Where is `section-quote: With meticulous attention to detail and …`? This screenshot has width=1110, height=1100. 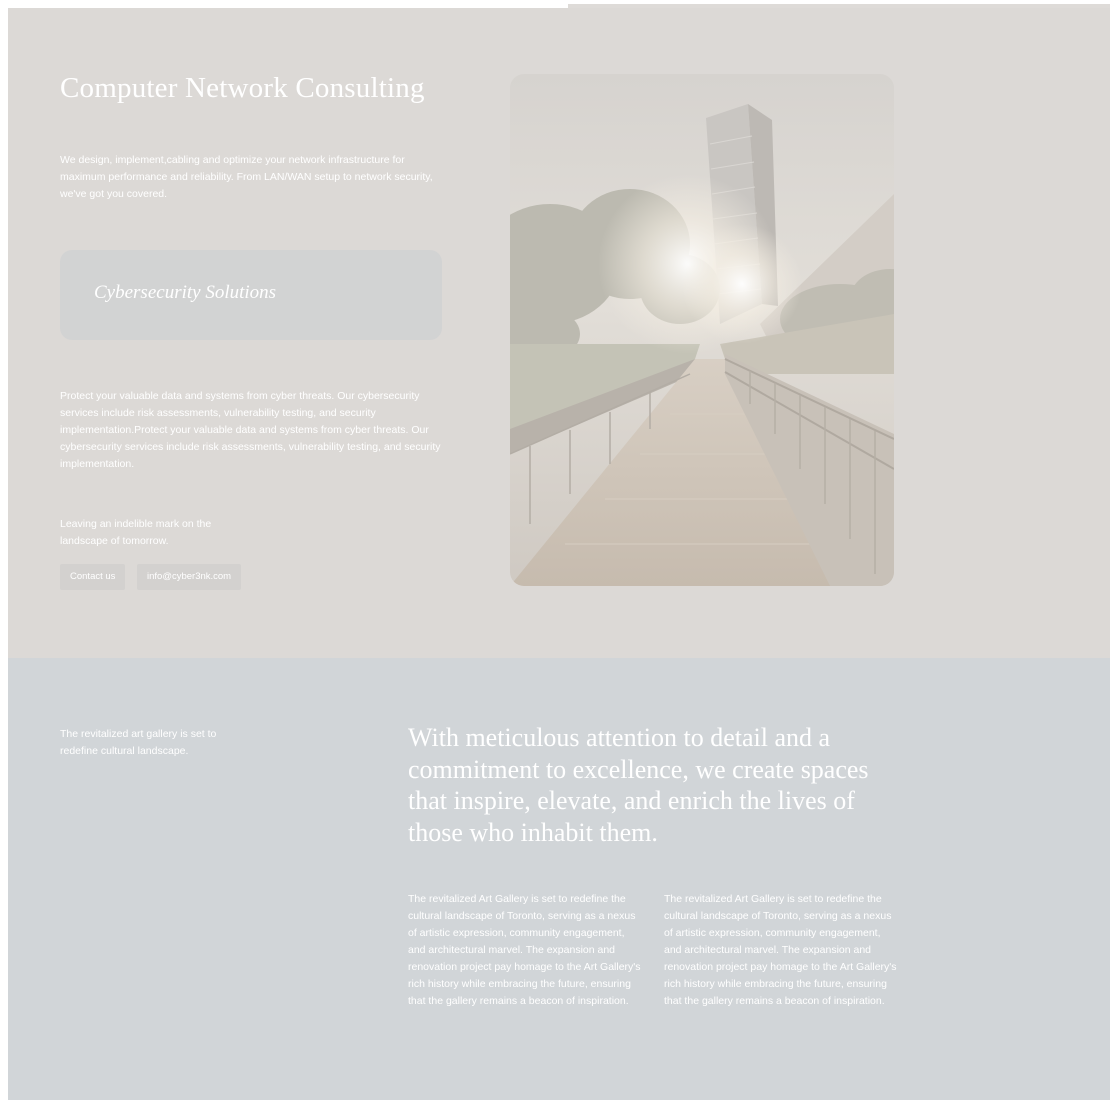
section-quote: With meticulous attention to detail and … is located at coordinates (638, 785).